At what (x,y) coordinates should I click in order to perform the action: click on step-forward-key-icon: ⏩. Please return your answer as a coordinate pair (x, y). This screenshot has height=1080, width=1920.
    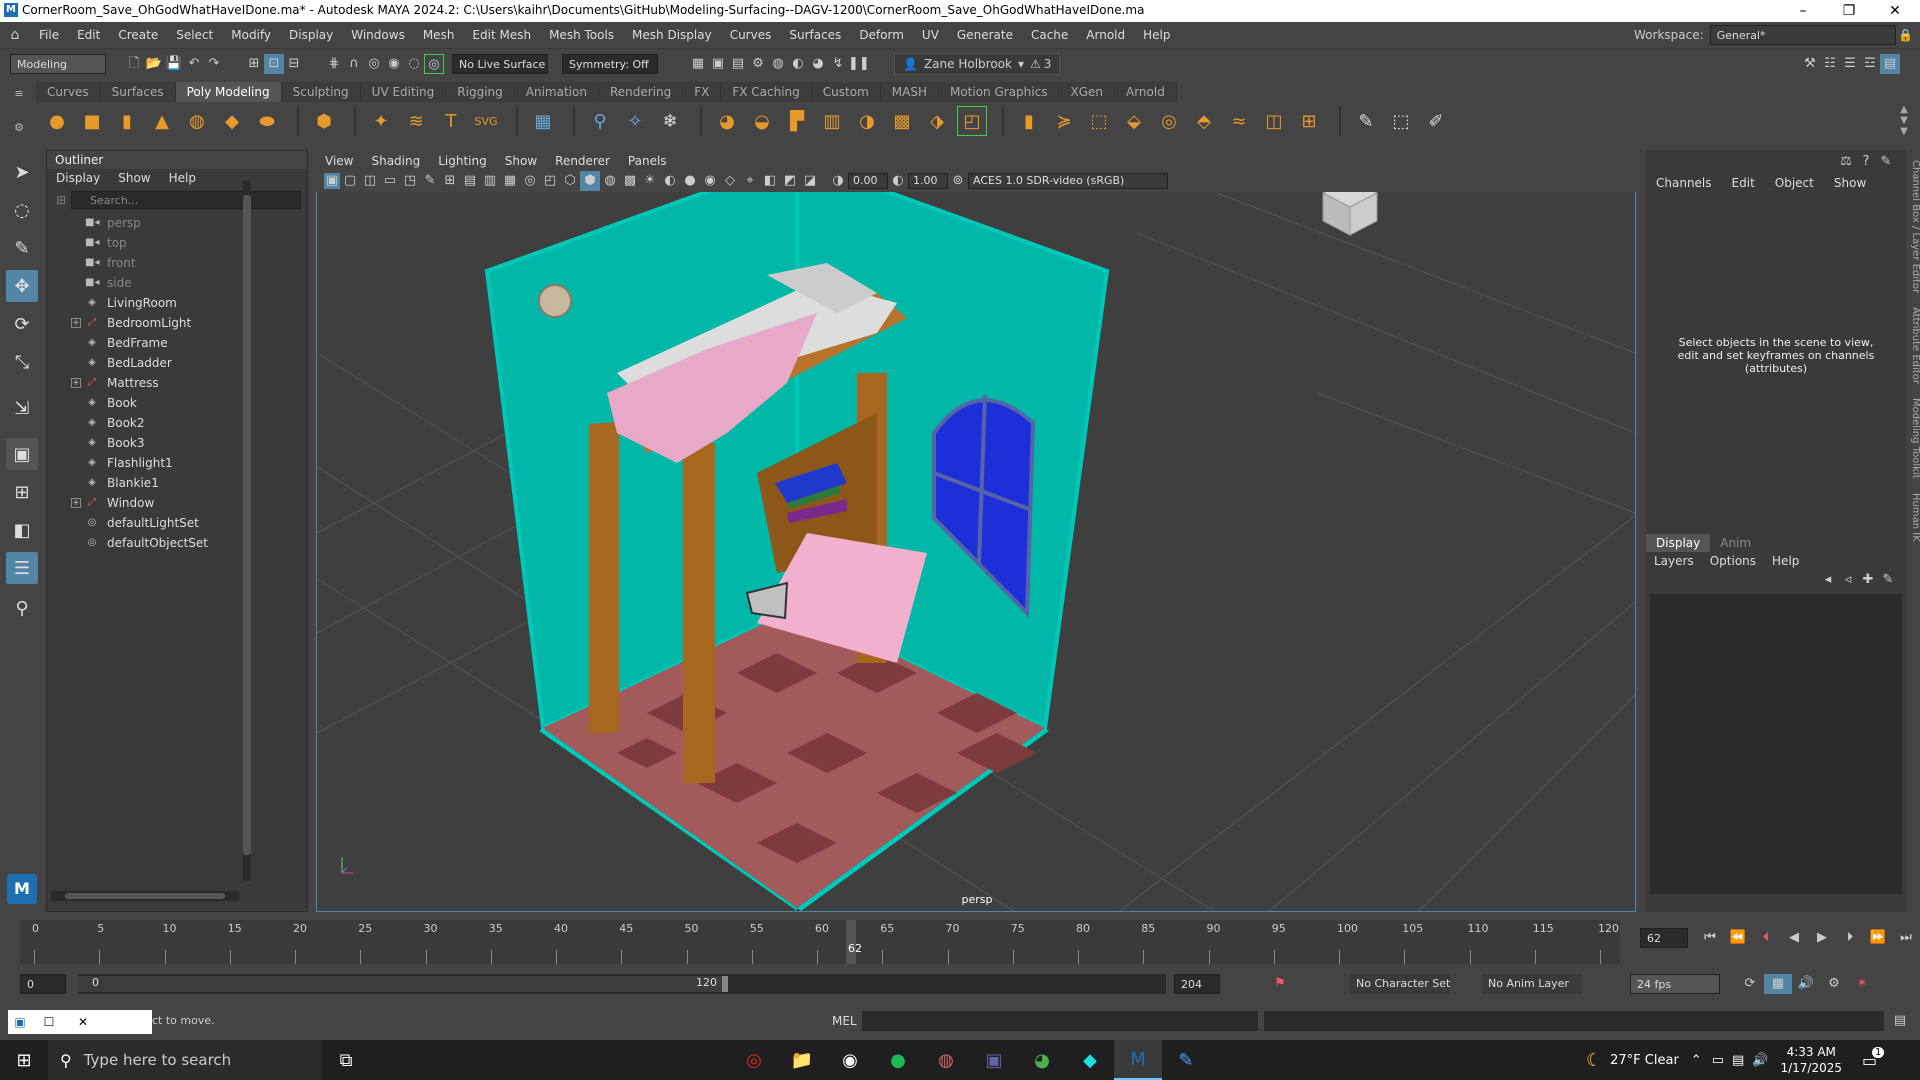
    Looking at the image, I should click on (1878, 938).